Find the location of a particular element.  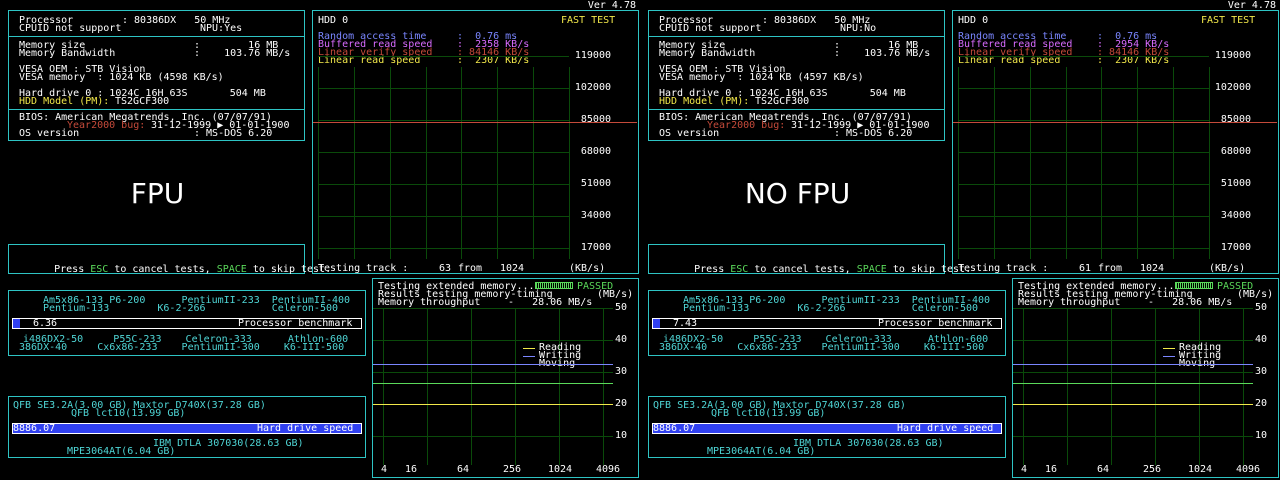

instructions-mid: to cancel tests, is located at coordinates (162, 269).